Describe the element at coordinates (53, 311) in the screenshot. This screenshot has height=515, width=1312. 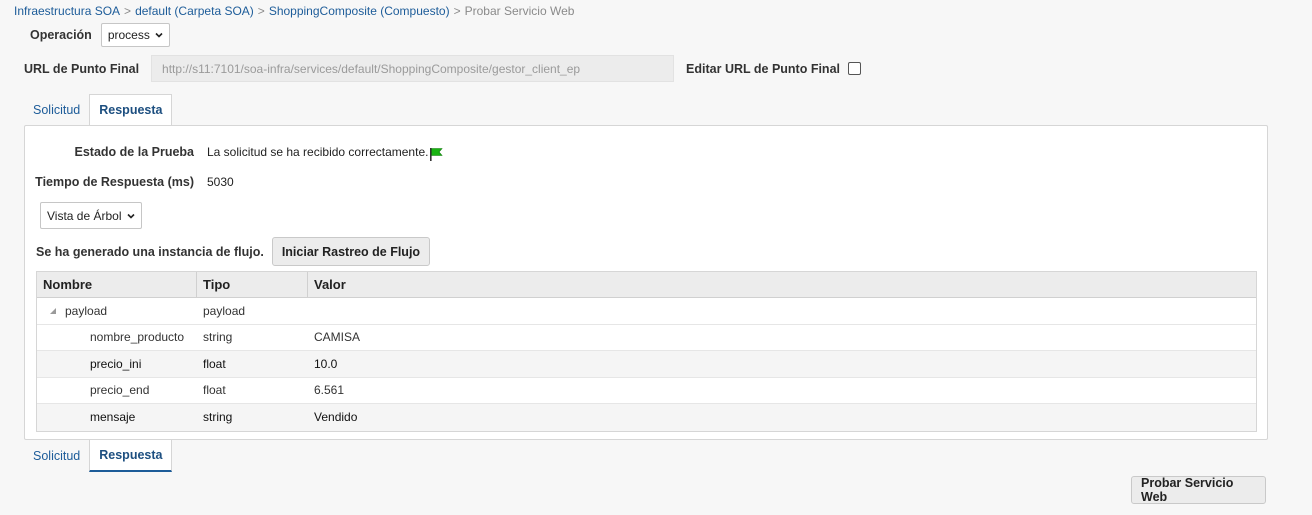
I see `tree-collapse-icon` at that location.